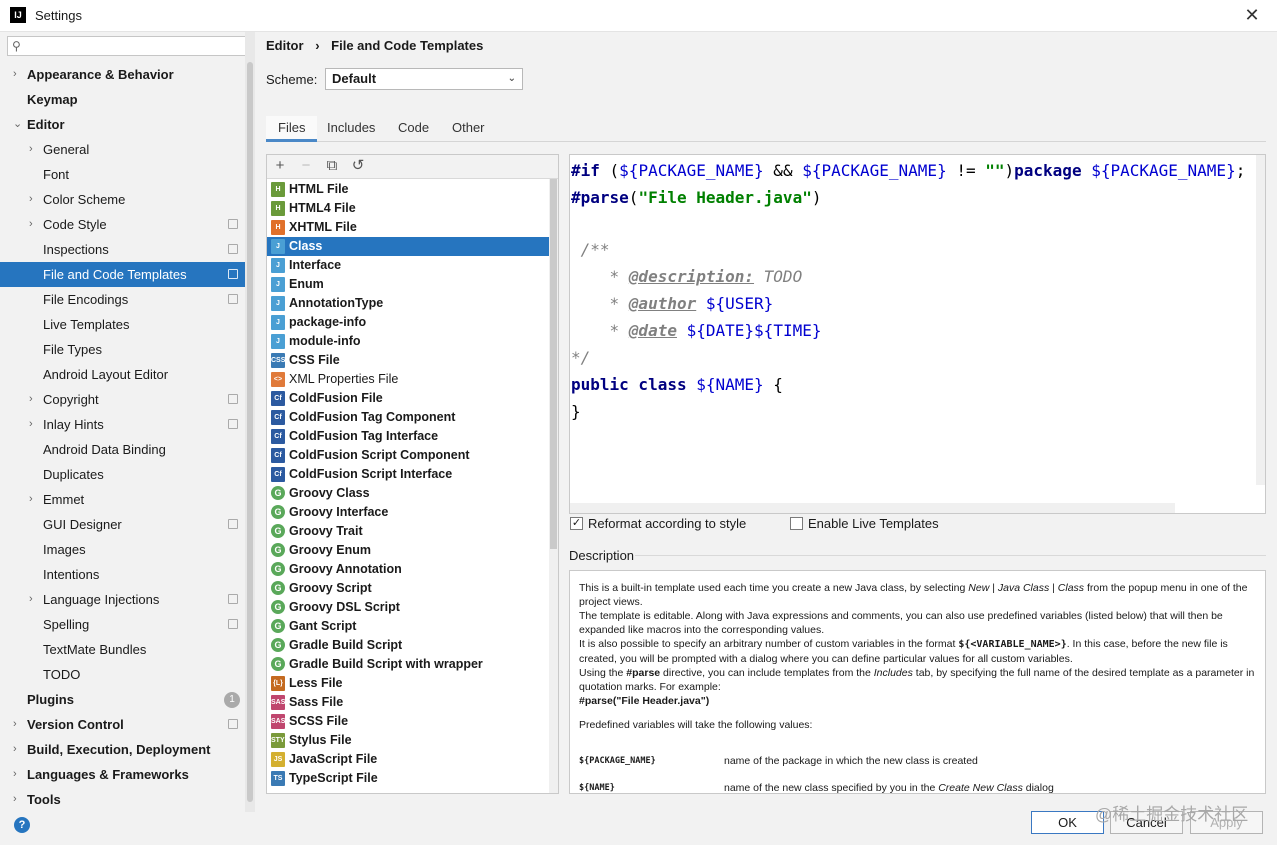 Image resolution: width=1277 pixels, height=845 pixels. I want to click on tree-item: GUI Designer, so click(122, 524).